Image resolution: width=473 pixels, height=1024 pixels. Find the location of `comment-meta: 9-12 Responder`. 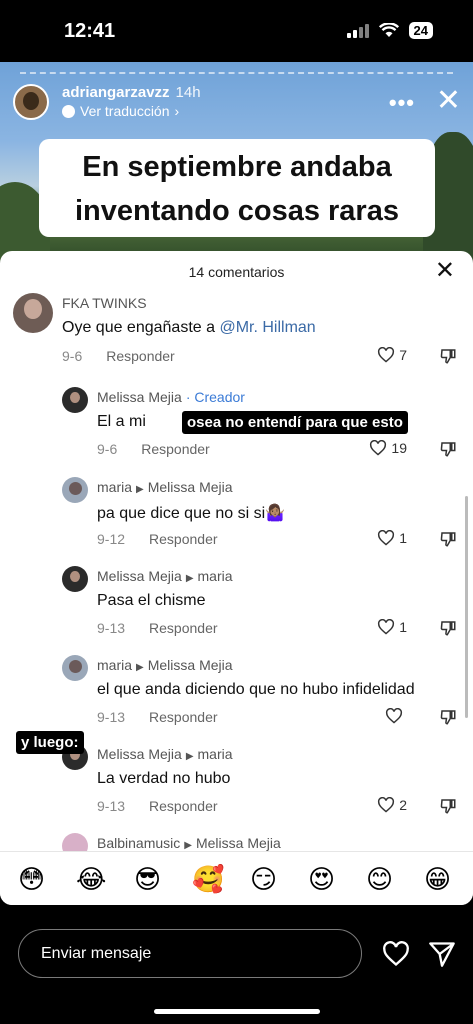

comment-meta: 9-12 Responder is located at coordinates (157, 539).